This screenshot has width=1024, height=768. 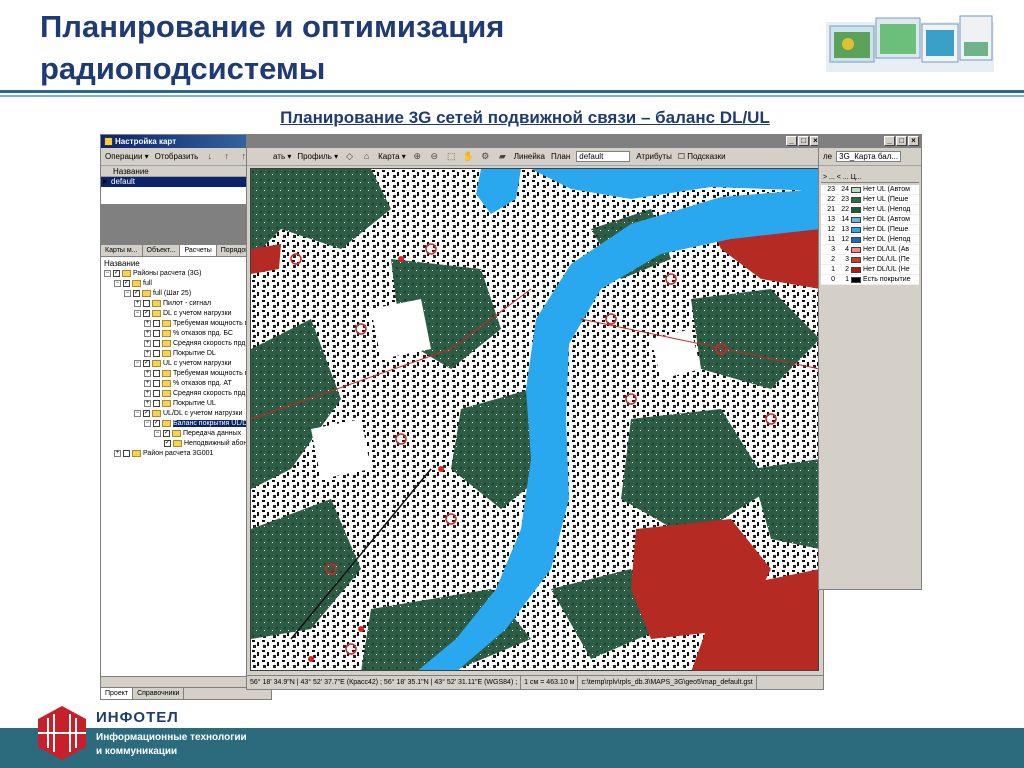 What do you see at coordinates (117, 693) in the screenshot?
I see `tab-project: Проект` at bounding box center [117, 693].